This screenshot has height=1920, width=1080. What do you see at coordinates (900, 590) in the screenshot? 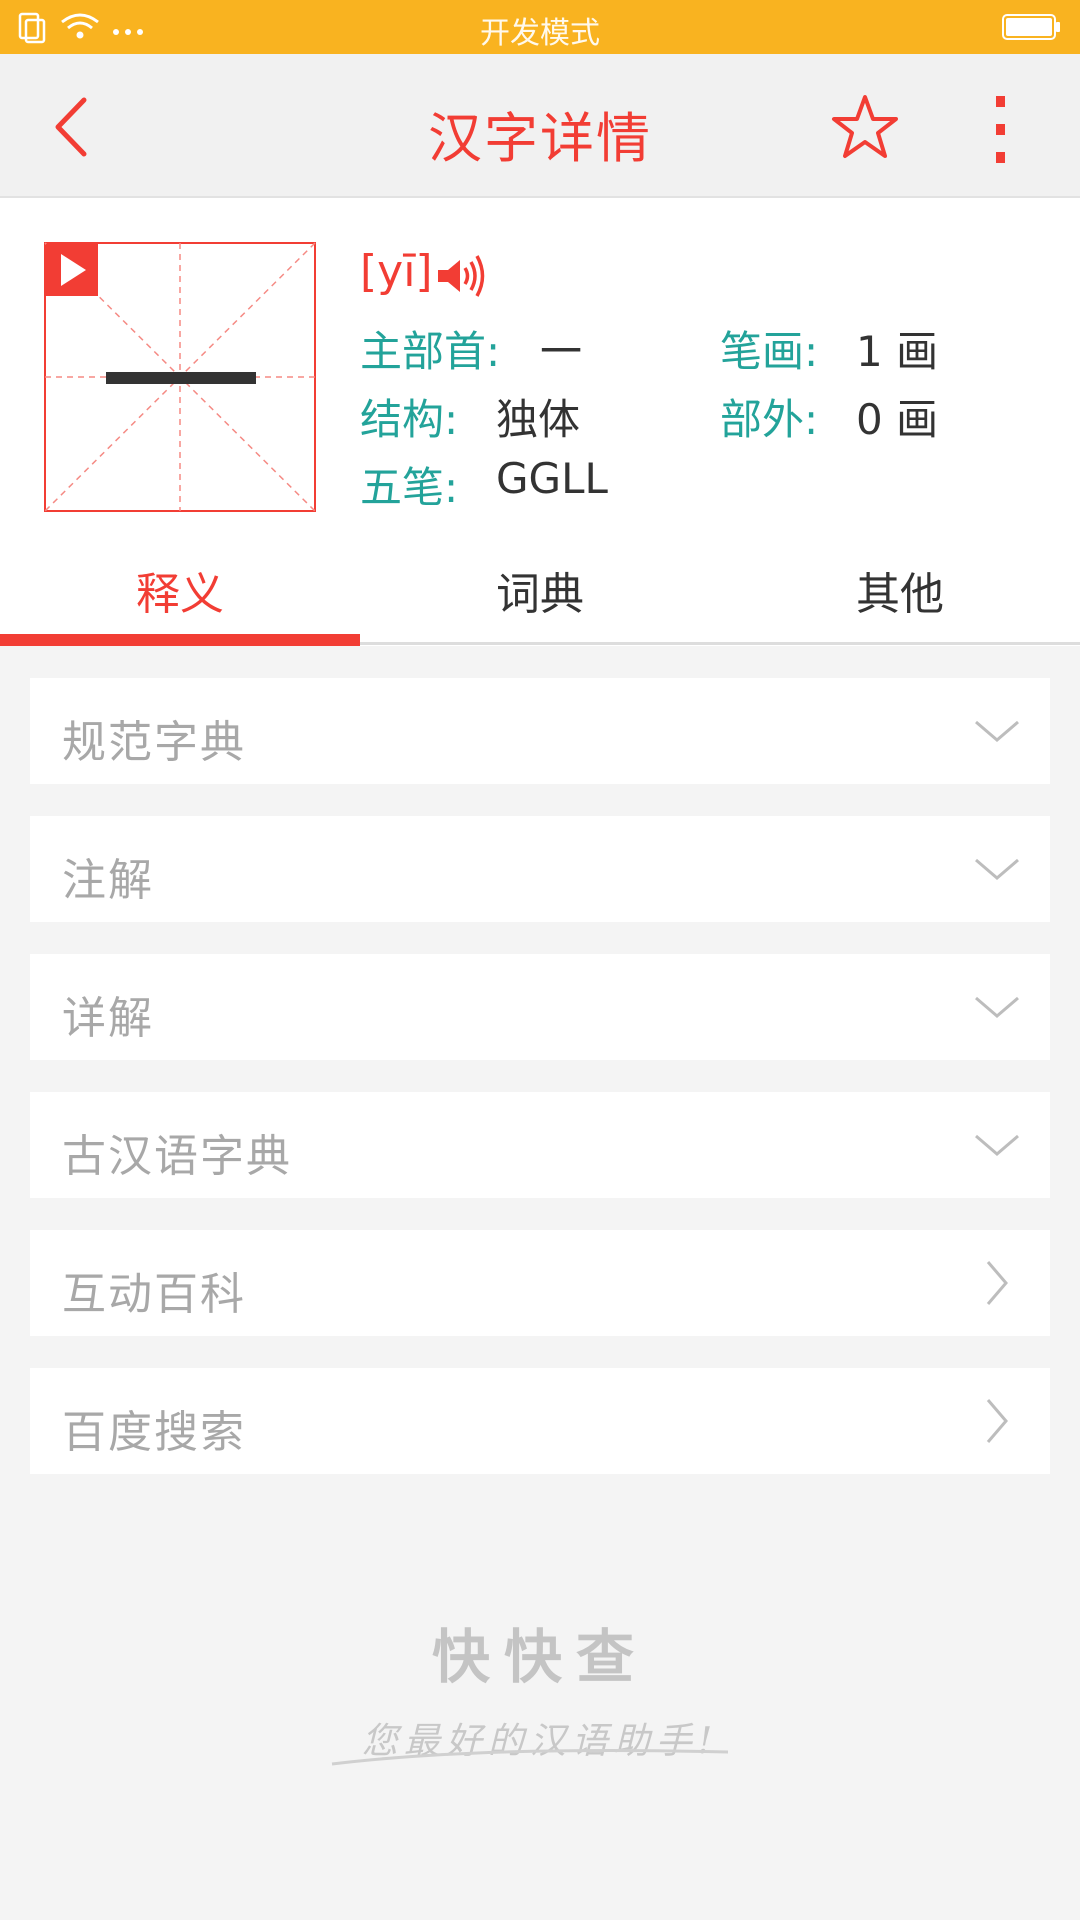
I see `tab-other: 其他` at bounding box center [900, 590].